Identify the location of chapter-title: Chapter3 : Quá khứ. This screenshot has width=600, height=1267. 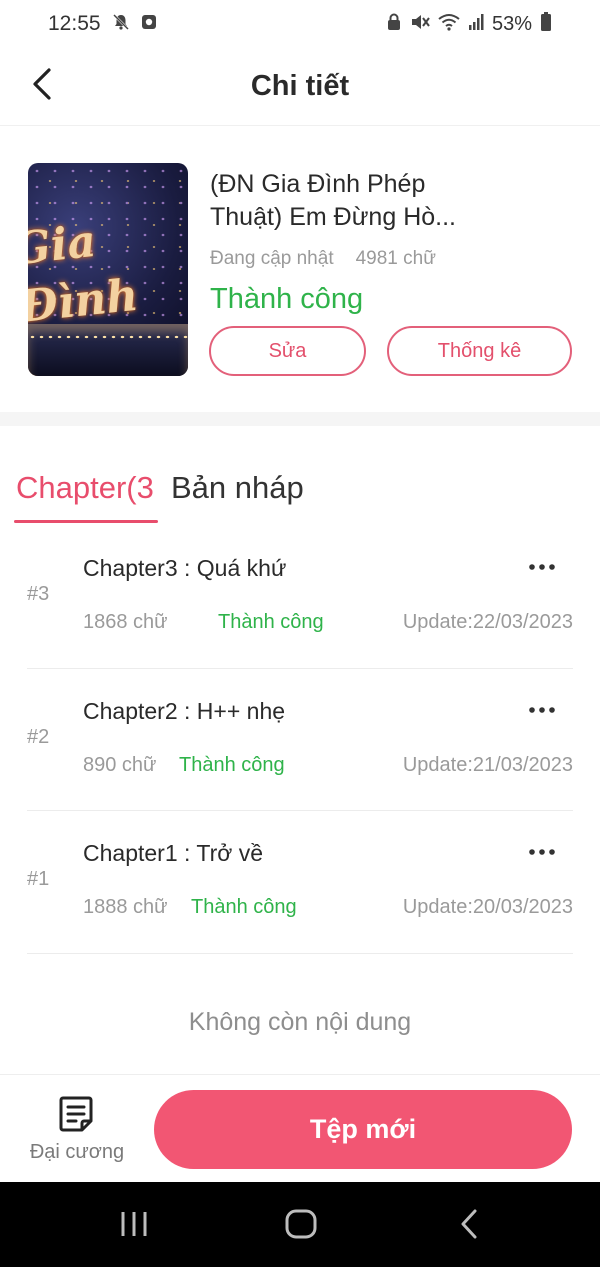
(185, 568).